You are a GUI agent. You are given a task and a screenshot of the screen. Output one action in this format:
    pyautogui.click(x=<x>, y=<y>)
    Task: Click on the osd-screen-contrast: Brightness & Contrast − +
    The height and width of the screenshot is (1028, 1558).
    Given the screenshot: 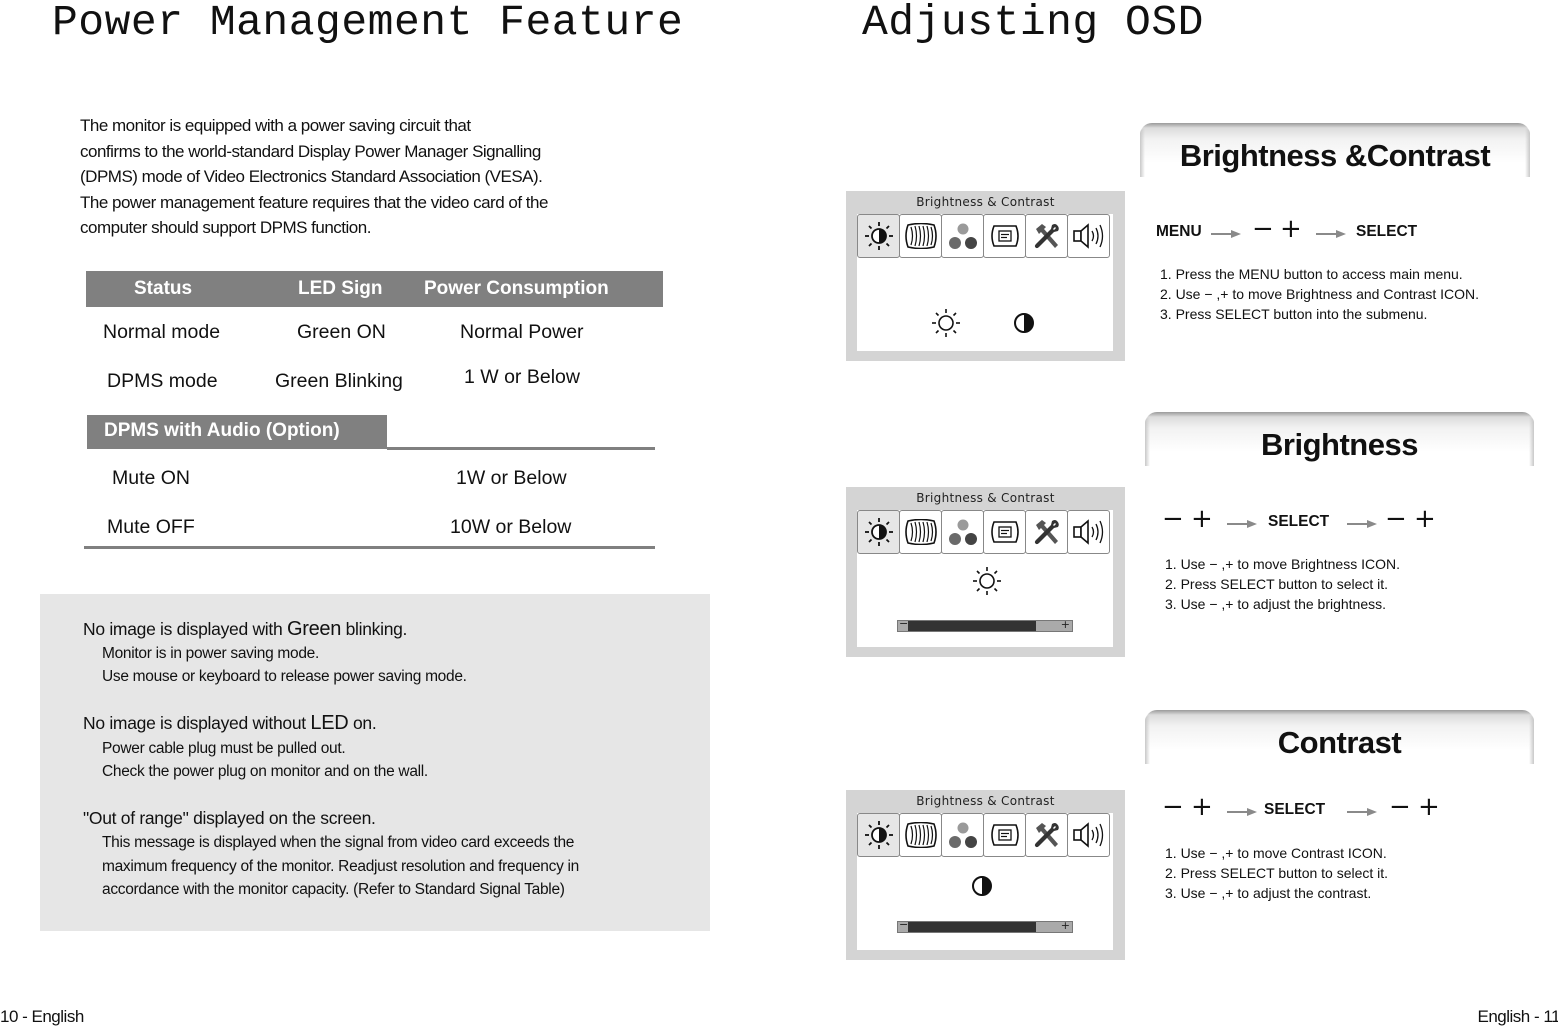 What is the action you would take?
    pyautogui.click(x=985, y=875)
    